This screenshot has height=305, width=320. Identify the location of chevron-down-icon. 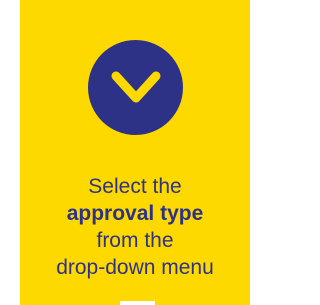
(135, 87).